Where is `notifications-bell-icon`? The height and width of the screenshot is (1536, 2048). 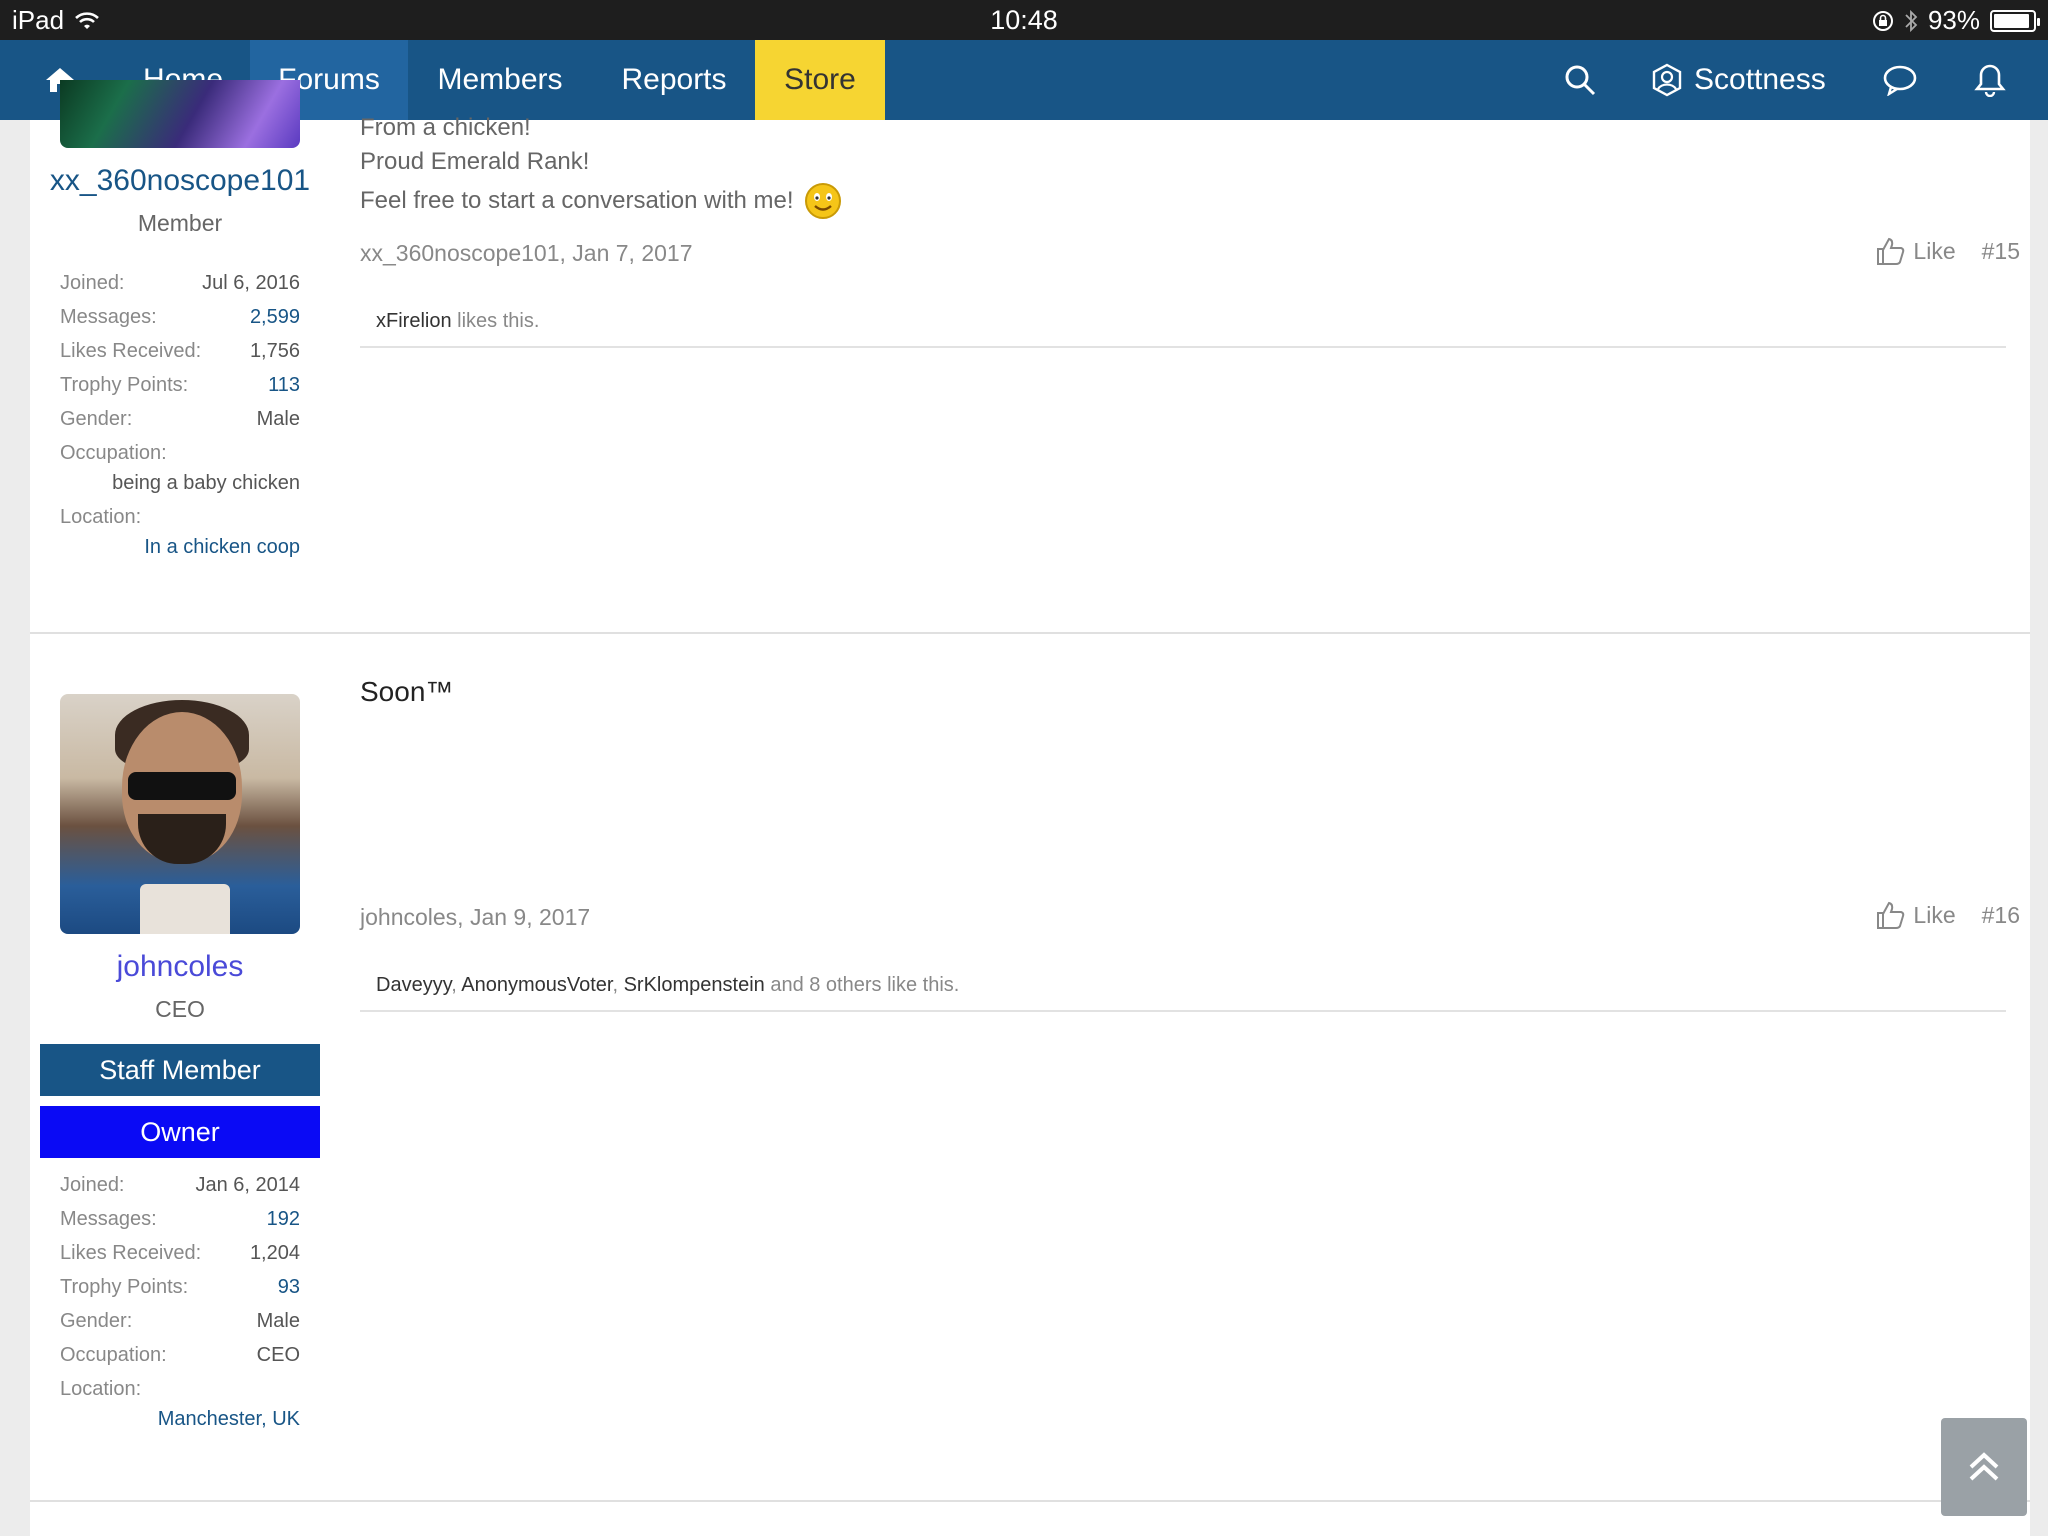
notifications-bell-icon is located at coordinates (1990, 80).